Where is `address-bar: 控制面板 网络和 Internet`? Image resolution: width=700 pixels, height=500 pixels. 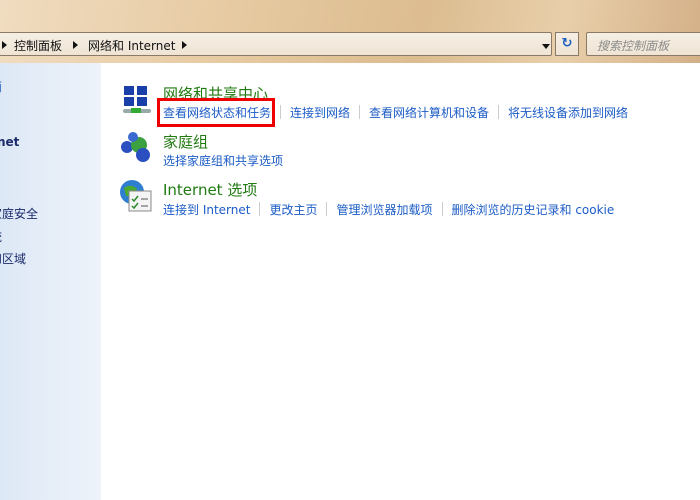
address-bar: 控制面板 网络和 Internet is located at coordinates (276, 44).